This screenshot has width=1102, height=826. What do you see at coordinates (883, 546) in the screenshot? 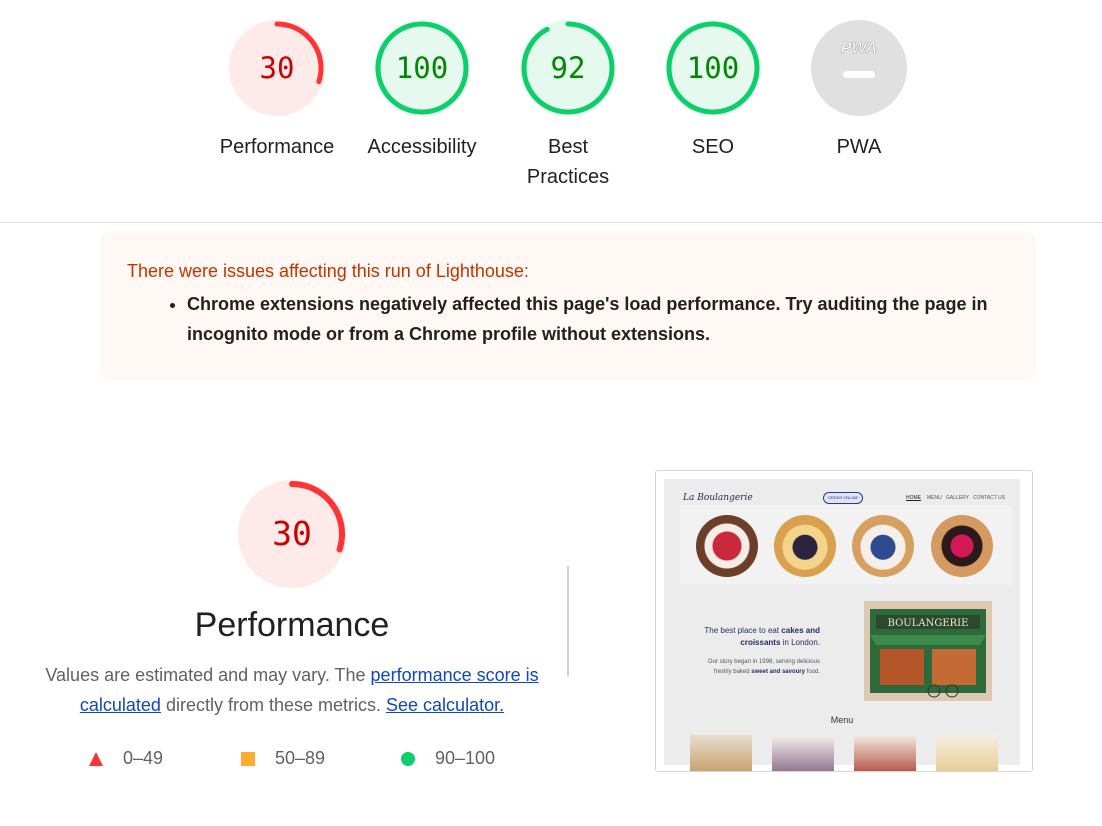
I see `tart-blueberry` at bounding box center [883, 546].